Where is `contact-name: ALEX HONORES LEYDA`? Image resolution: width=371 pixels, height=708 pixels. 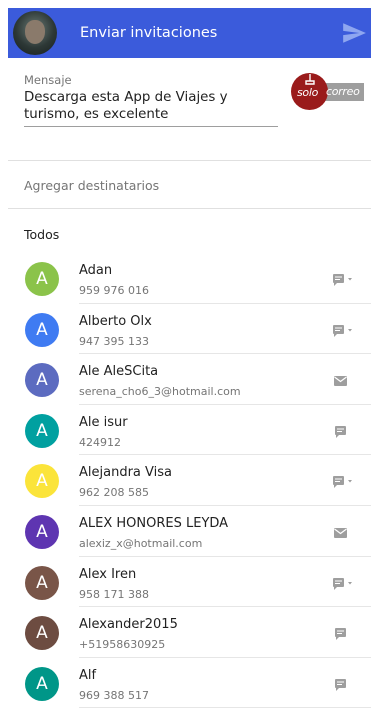 contact-name: ALEX HONORES LEYDA is located at coordinates (154, 523).